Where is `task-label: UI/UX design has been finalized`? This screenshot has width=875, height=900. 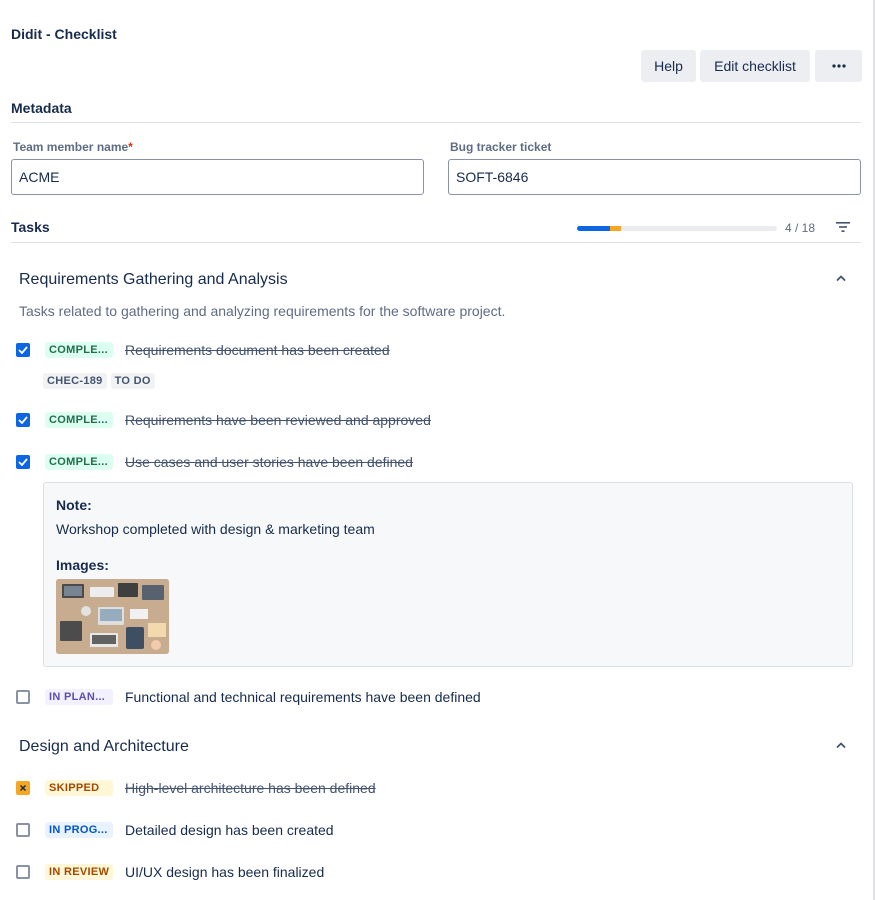 task-label: UI/UX design has been finalized is located at coordinates (225, 872).